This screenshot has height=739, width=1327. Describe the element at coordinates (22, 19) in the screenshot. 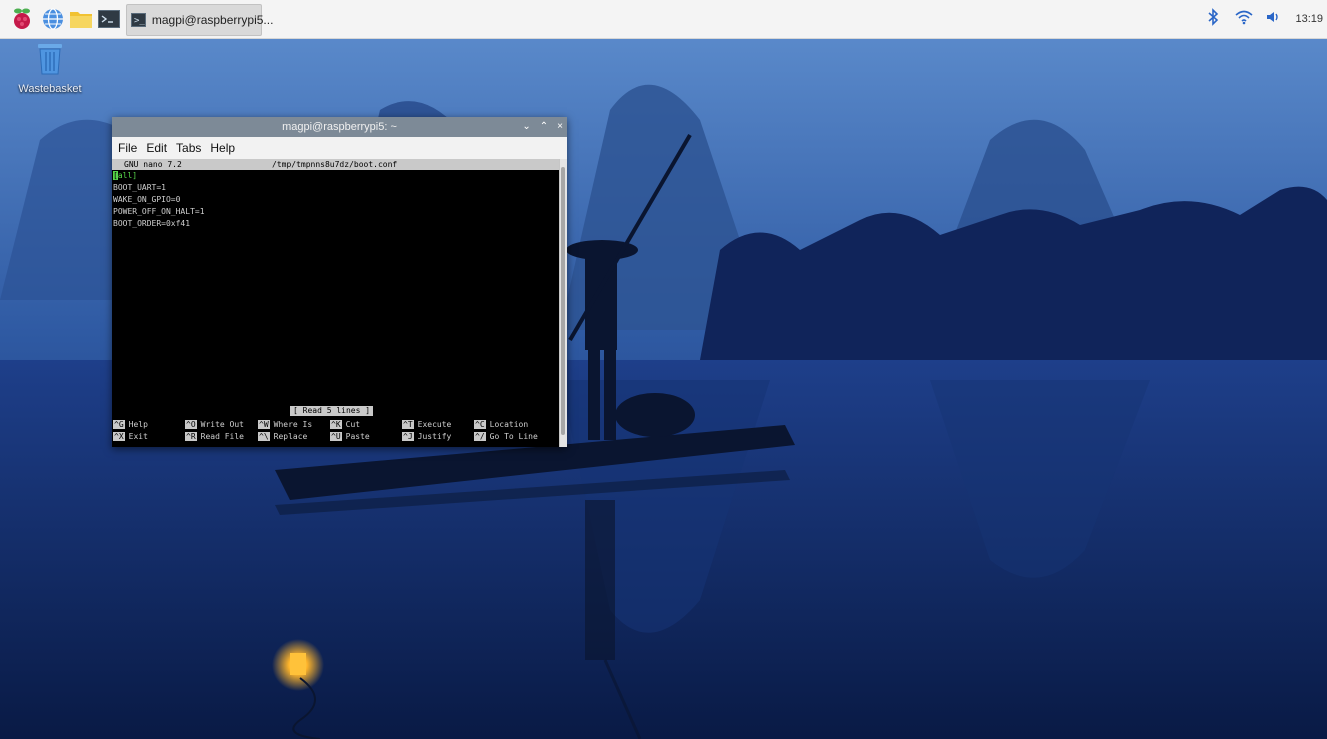

I see `raspberry-menu-icon` at that location.